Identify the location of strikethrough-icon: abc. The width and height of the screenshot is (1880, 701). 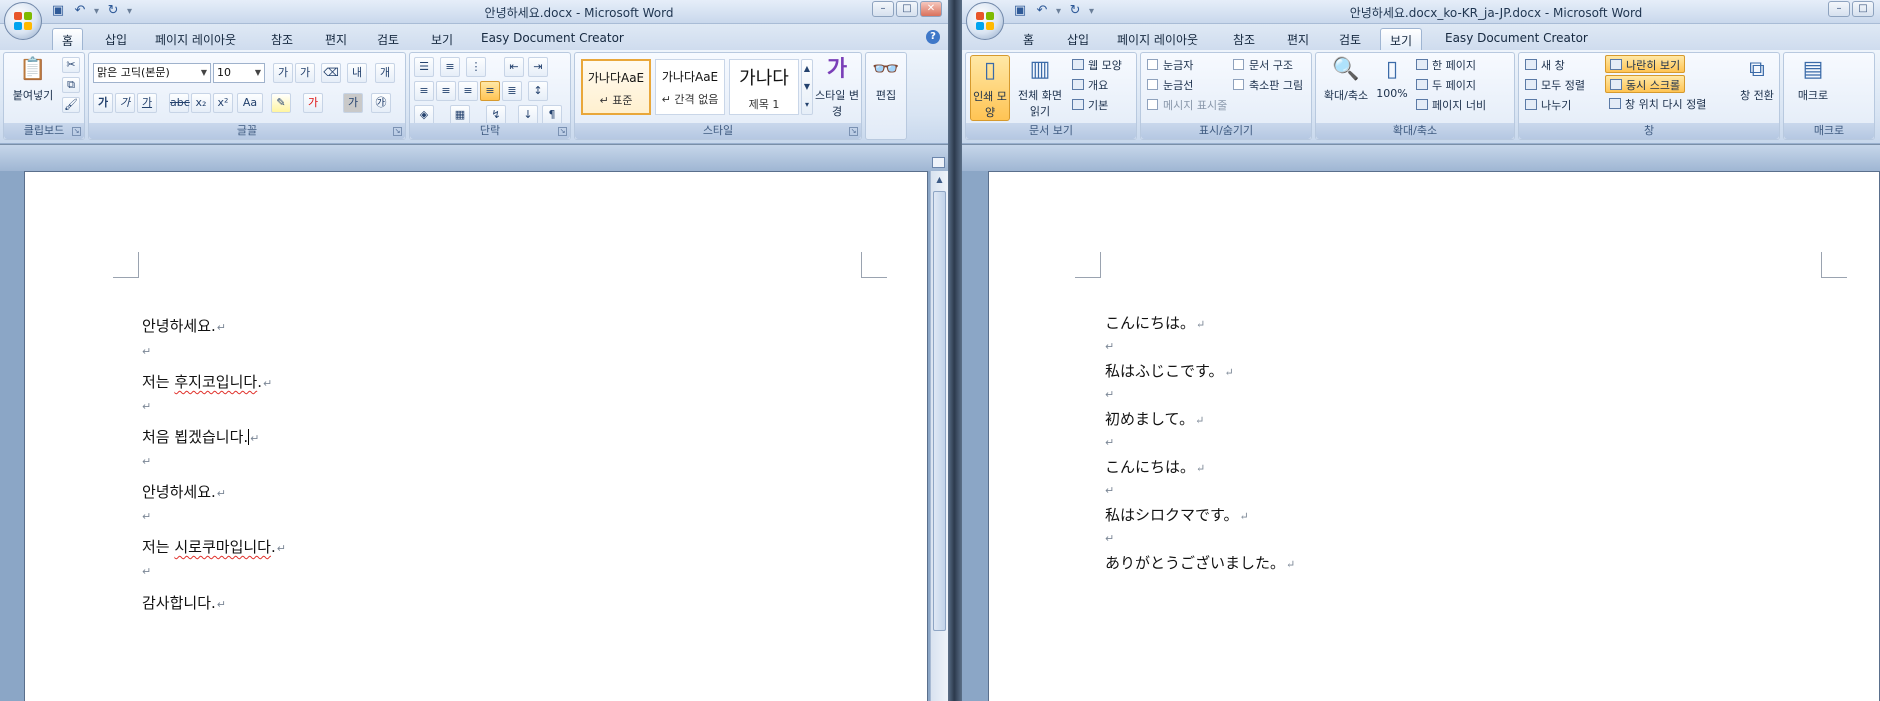
(179, 103).